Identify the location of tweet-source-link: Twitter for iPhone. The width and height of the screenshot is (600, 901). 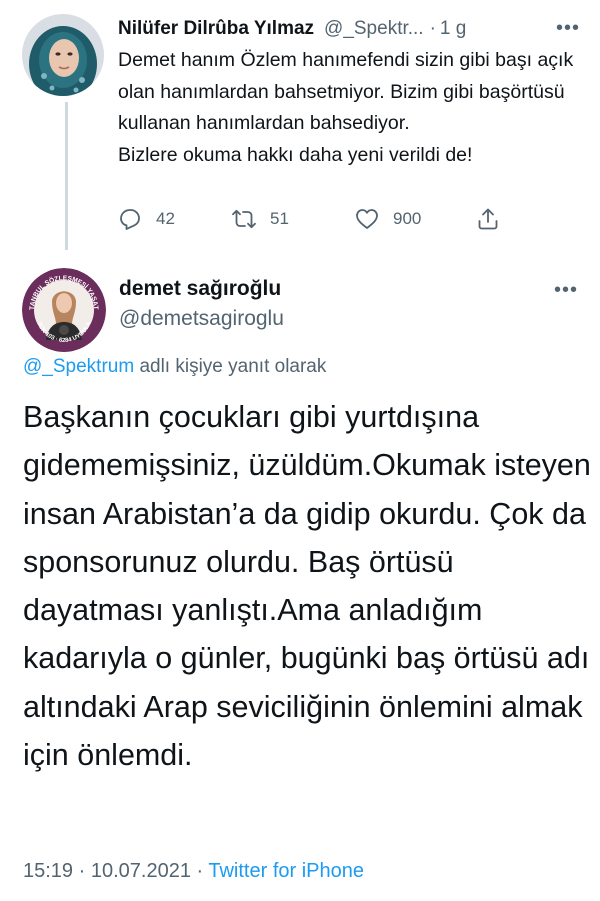
(286, 871).